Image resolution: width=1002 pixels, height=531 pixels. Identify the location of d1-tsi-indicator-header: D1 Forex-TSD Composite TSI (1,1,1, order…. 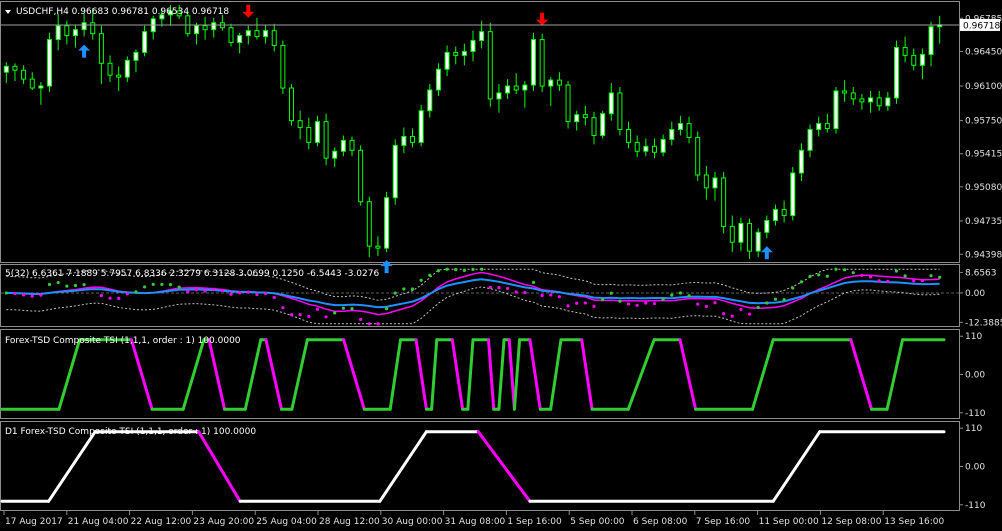
(130, 432).